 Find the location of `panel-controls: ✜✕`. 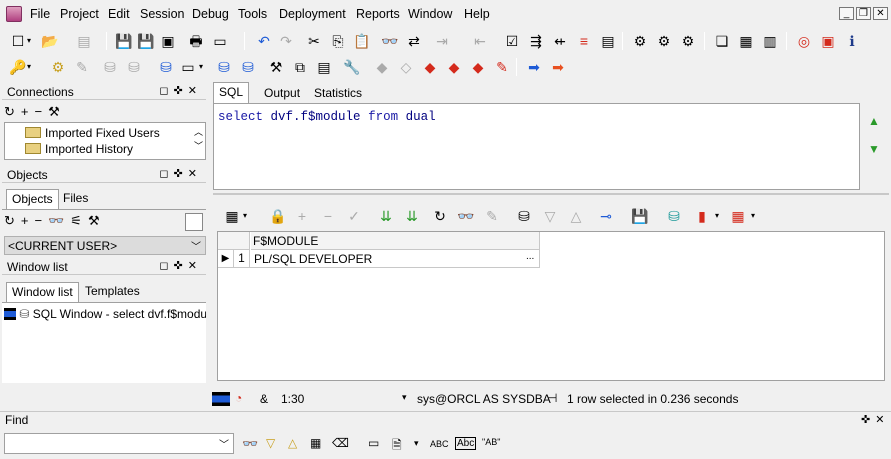

panel-controls: ✜✕ is located at coordinates (875, 419).